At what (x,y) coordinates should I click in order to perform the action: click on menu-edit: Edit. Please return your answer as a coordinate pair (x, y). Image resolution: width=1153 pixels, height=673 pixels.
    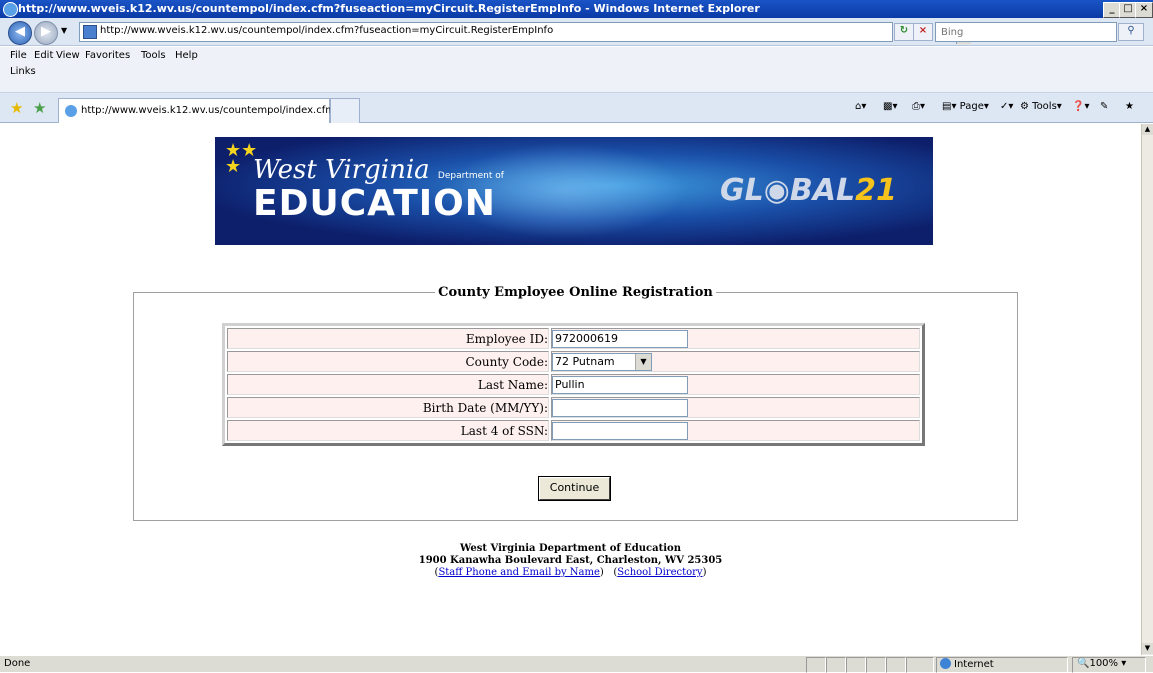
    Looking at the image, I should click on (43, 55).